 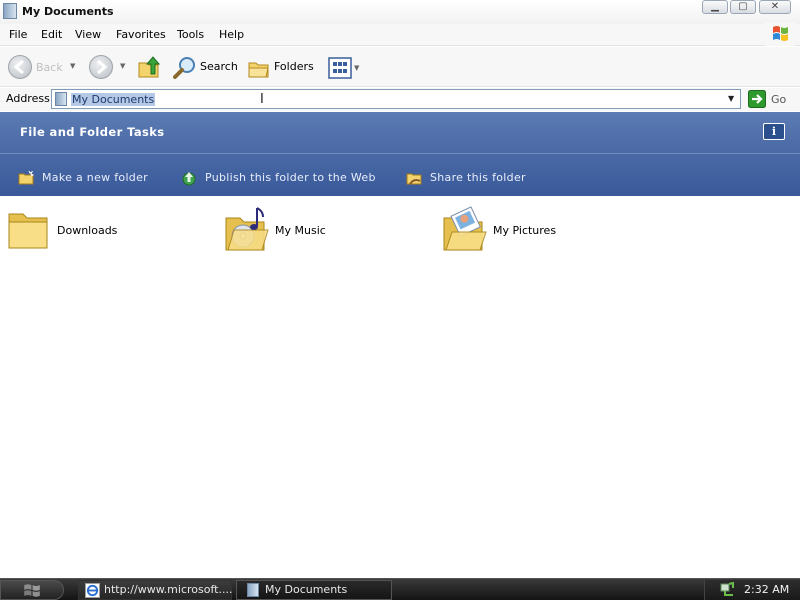 I want to click on info-icon: i, so click(x=774, y=131).